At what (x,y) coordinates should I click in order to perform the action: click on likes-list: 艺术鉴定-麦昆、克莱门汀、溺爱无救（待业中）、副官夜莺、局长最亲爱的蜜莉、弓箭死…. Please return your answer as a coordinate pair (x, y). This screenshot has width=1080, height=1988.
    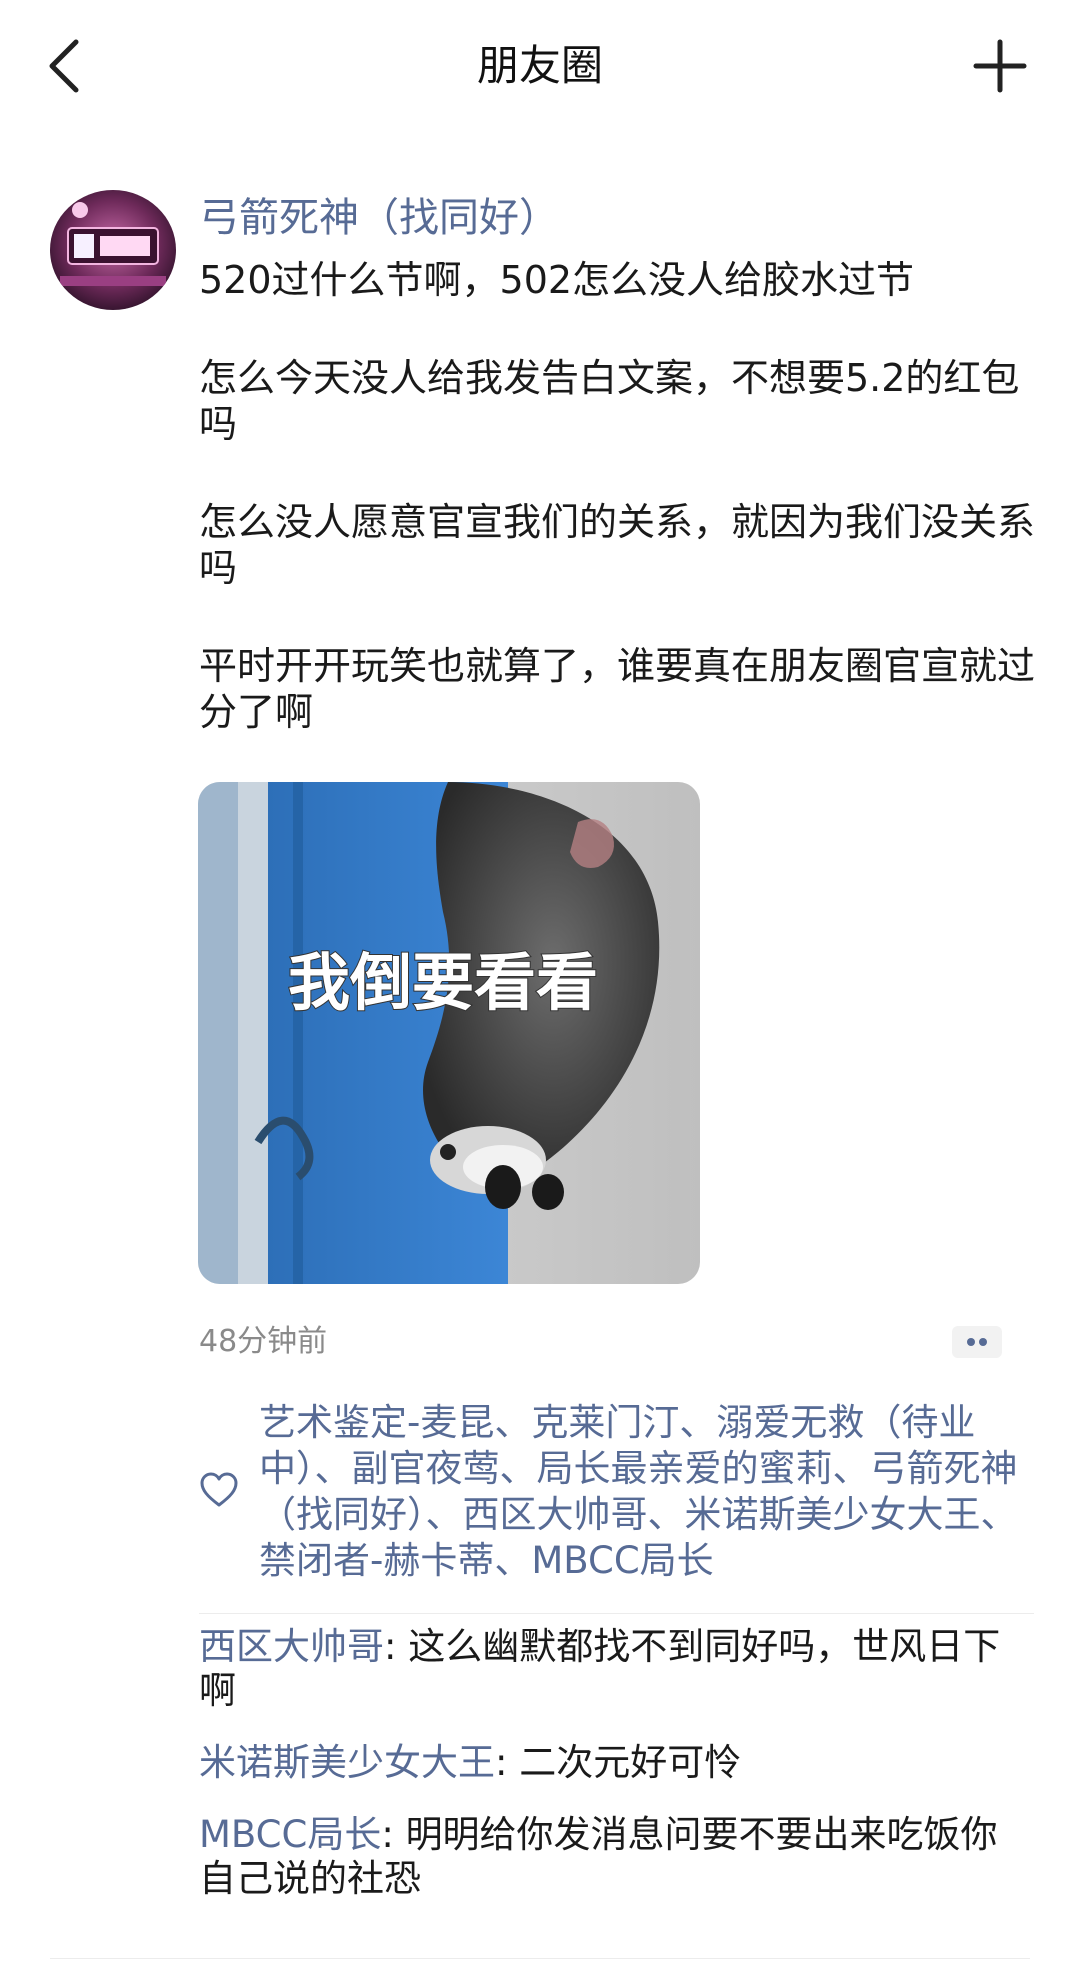
    Looking at the image, I should click on (646, 1492).